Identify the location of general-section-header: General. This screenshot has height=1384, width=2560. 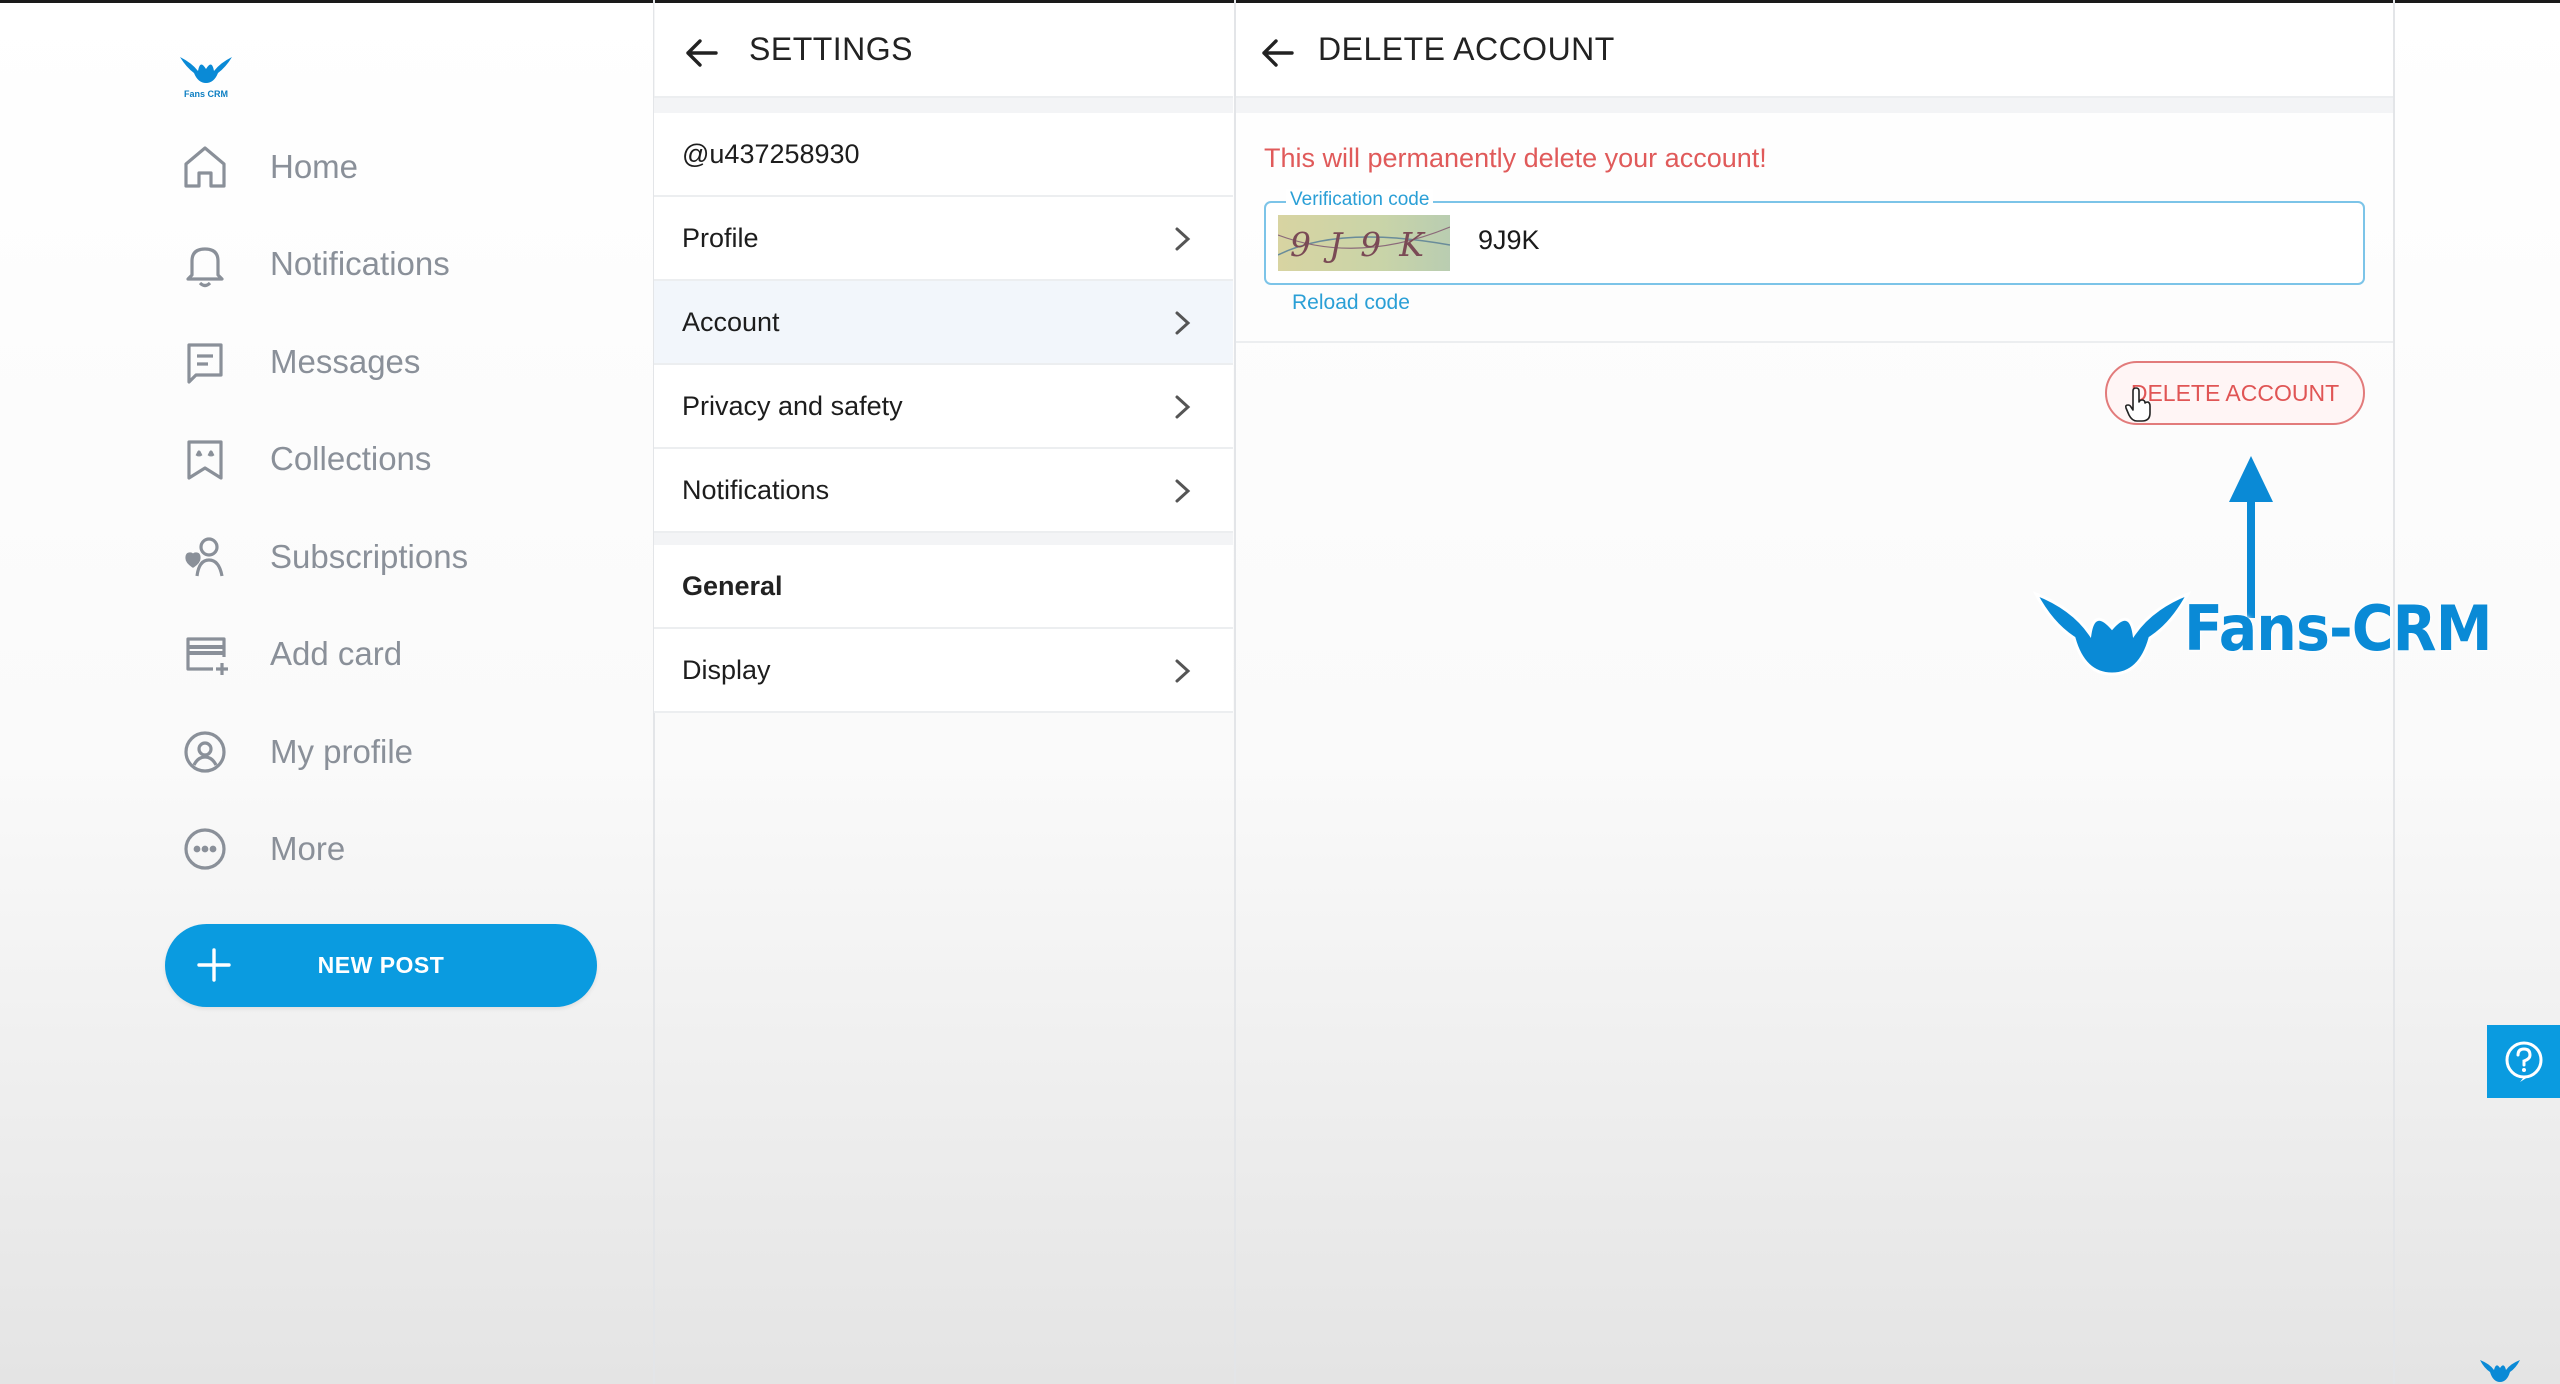
(943, 587).